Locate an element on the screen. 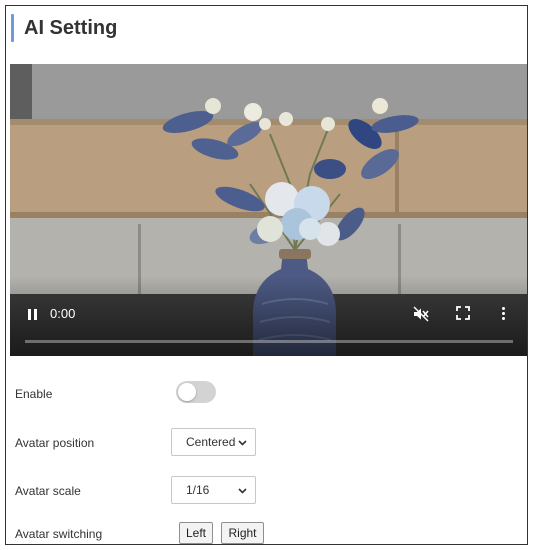 This screenshot has height=550, width=533. toggle-knob is located at coordinates (187, 392).